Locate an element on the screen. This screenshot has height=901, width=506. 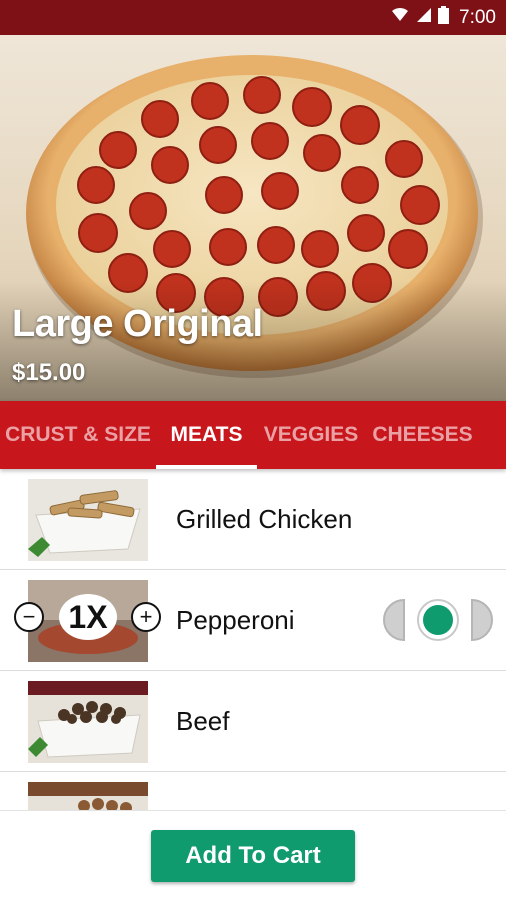
product-title: Large Original is located at coordinates (137, 324).